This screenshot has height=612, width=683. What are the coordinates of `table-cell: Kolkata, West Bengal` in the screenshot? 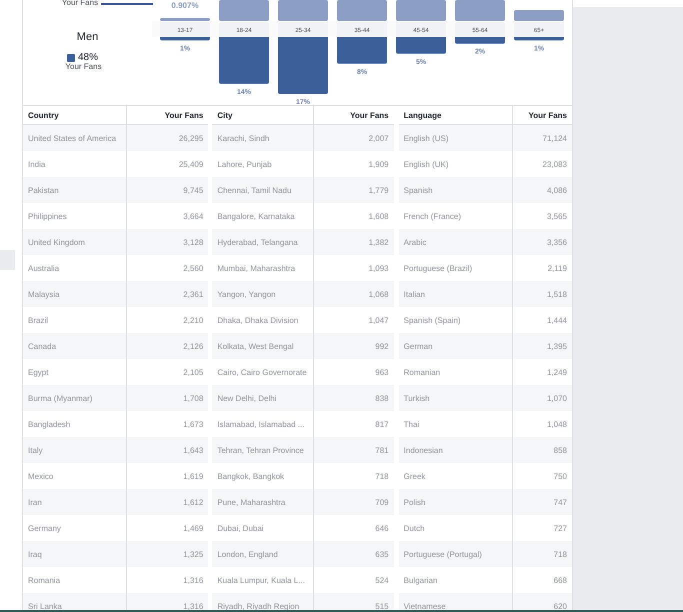 It's located at (263, 346).